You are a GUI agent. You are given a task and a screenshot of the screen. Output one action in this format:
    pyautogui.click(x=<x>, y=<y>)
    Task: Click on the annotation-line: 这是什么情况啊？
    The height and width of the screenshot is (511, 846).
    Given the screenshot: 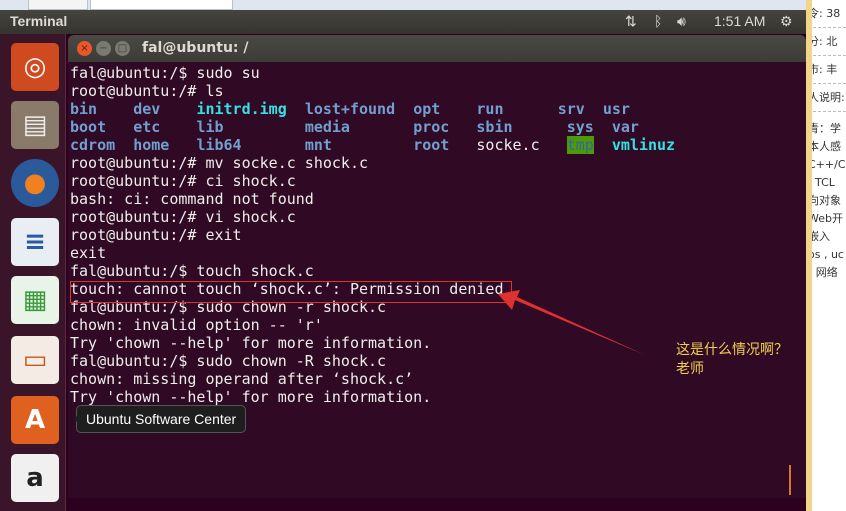 What is the action you would take?
    pyautogui.click(x=732, y=350)
    